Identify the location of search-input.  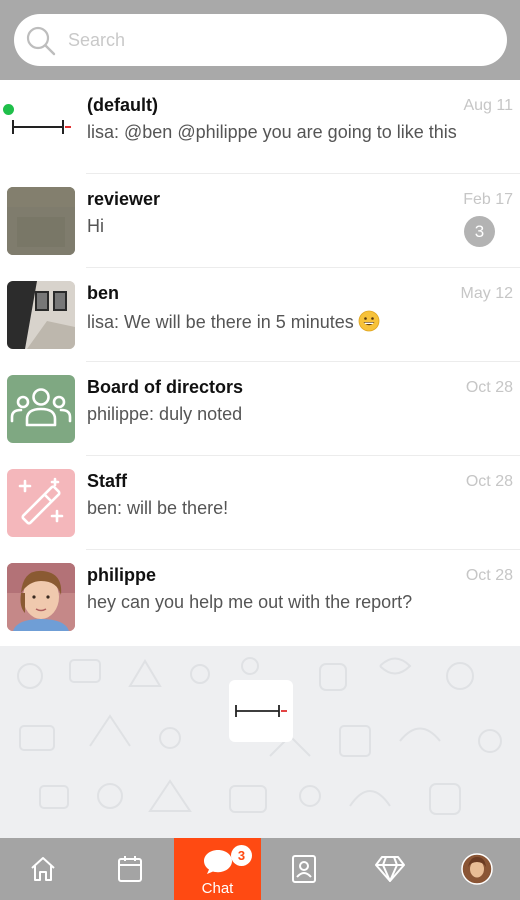
(278, 40).